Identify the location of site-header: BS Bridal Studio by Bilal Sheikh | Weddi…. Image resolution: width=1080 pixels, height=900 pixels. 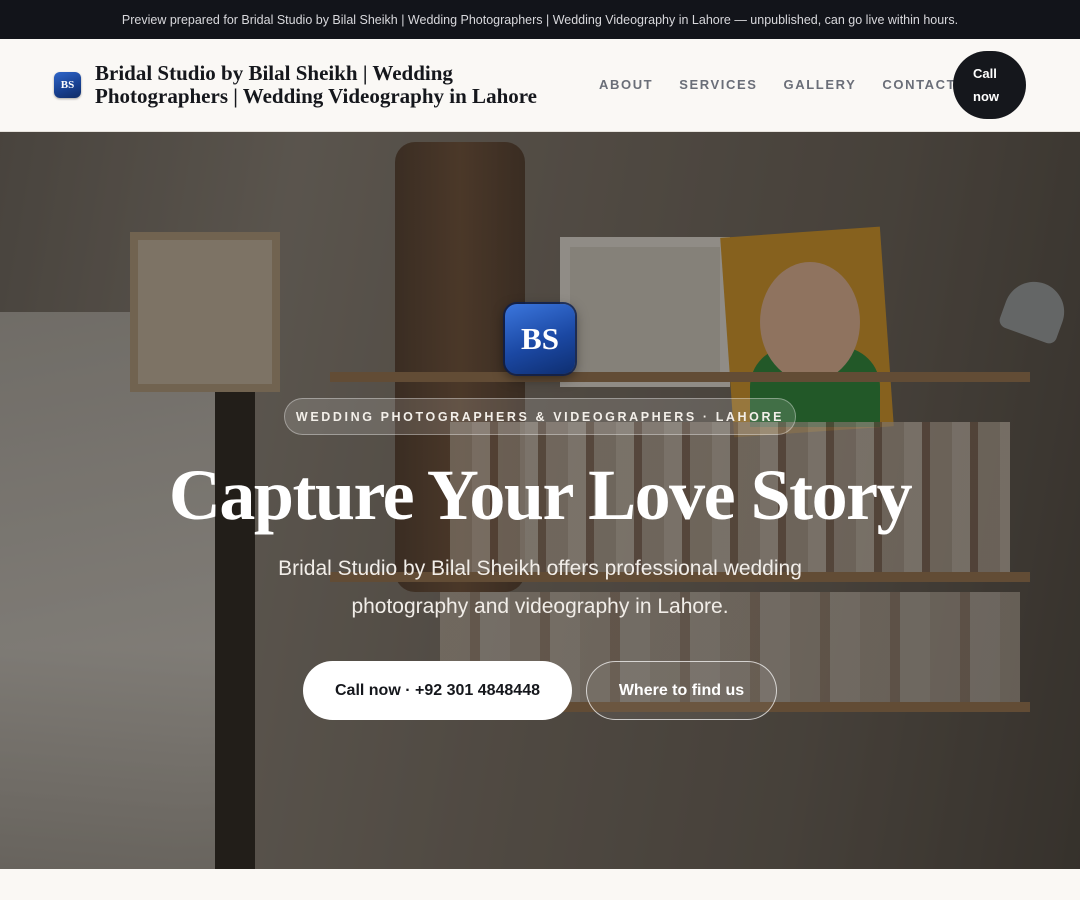
(540, 85).